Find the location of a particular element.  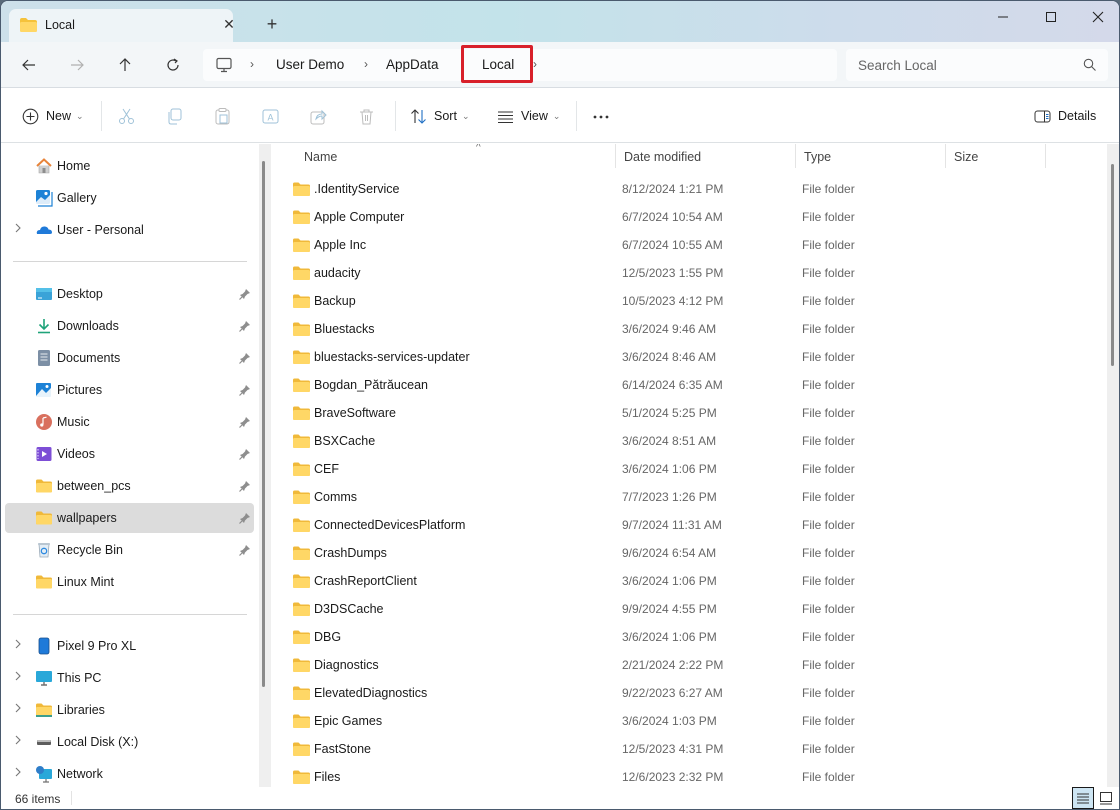

file-row: Apple Inc 6/7/2024 10:55 AM File folder is located at coordinates (693, 244).